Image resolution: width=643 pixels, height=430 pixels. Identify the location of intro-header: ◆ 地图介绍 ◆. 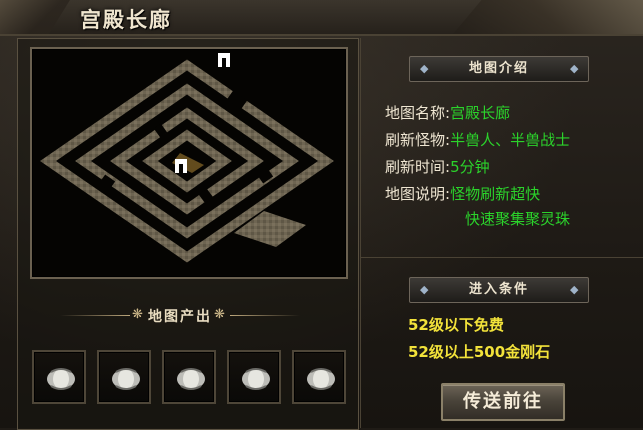
(499, 69).